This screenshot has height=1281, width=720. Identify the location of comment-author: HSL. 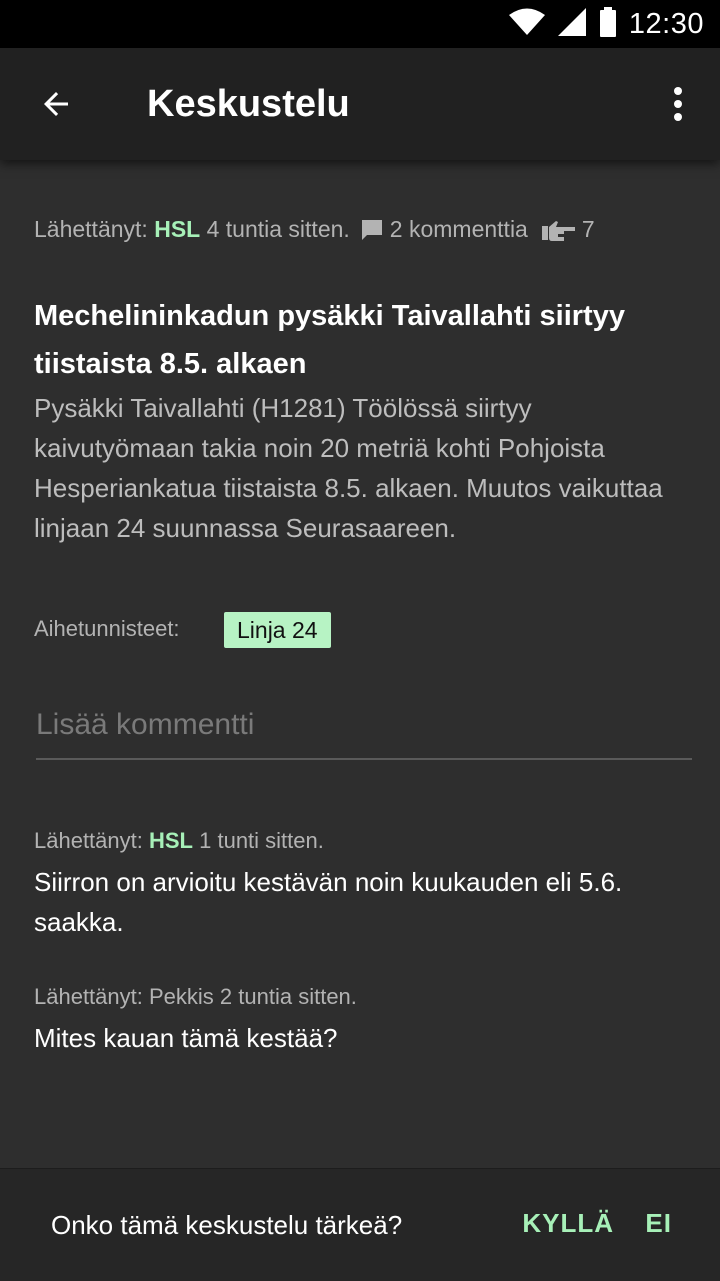
(171, 840).